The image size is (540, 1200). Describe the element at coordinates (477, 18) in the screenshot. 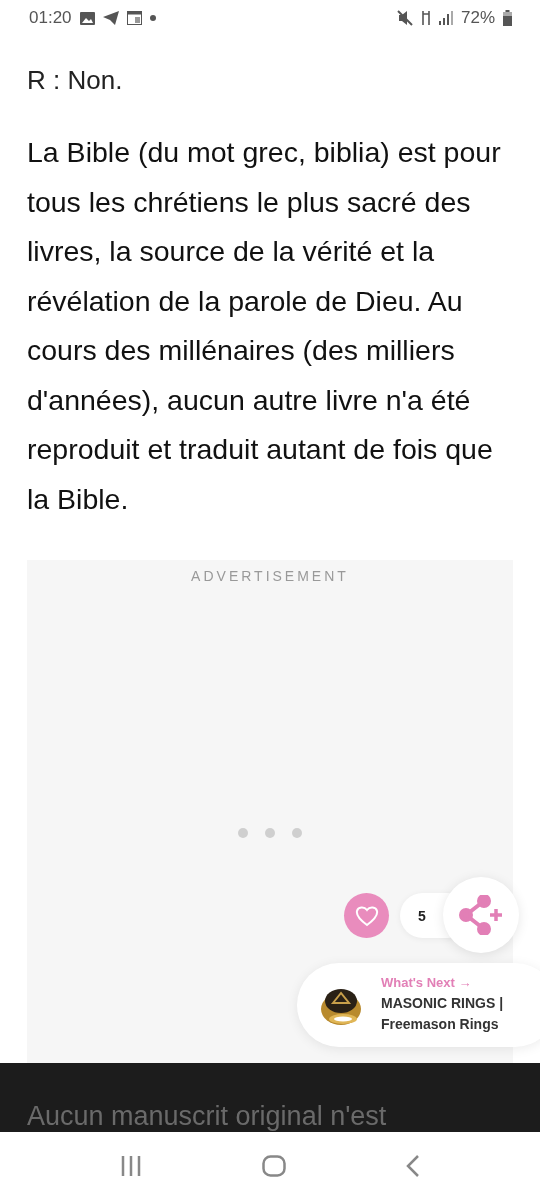

I see `battery-percent: 72%` at that location.